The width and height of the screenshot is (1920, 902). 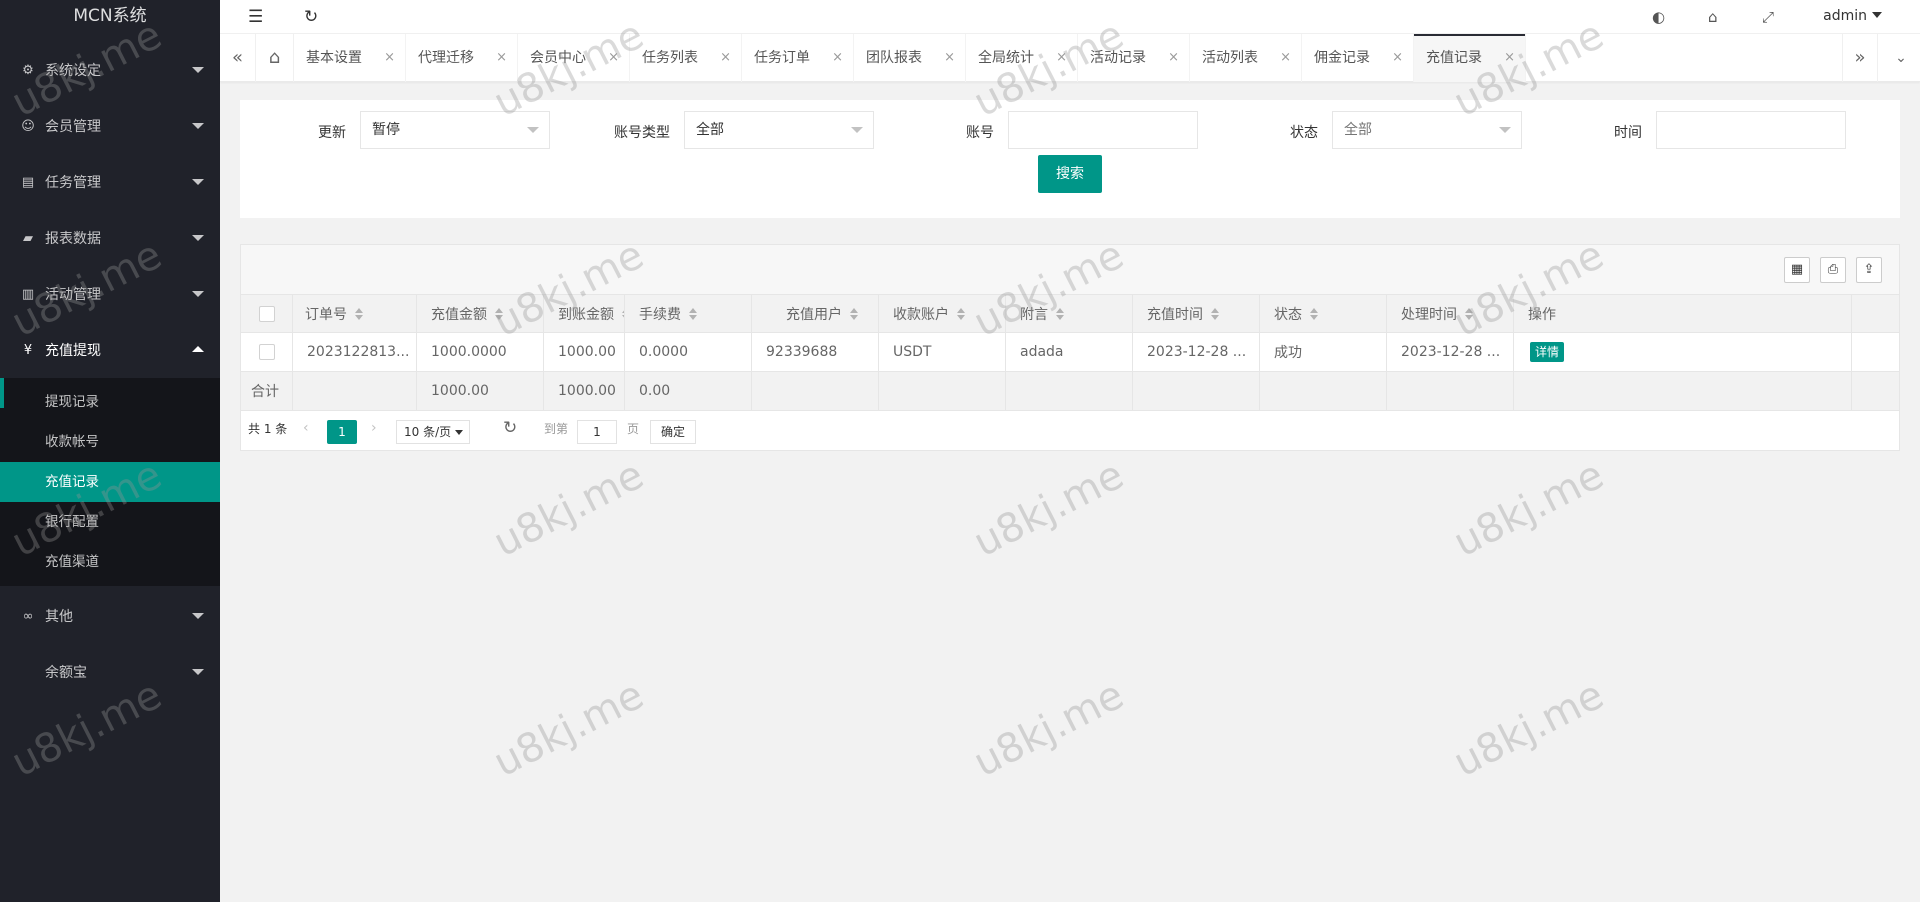 I want to click on column-header: 到账金额, so click(x=584, y=313).